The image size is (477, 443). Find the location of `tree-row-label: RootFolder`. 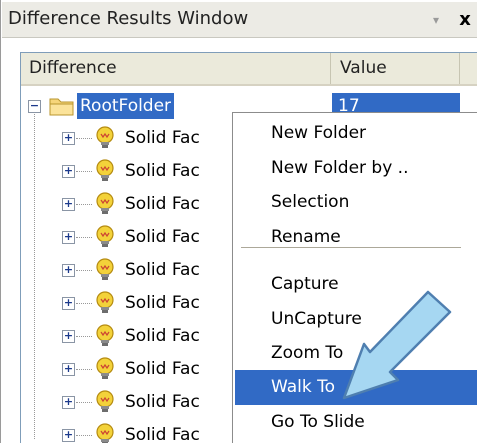

tree-row-label: RootFolder is located at coordinates (126, 106).